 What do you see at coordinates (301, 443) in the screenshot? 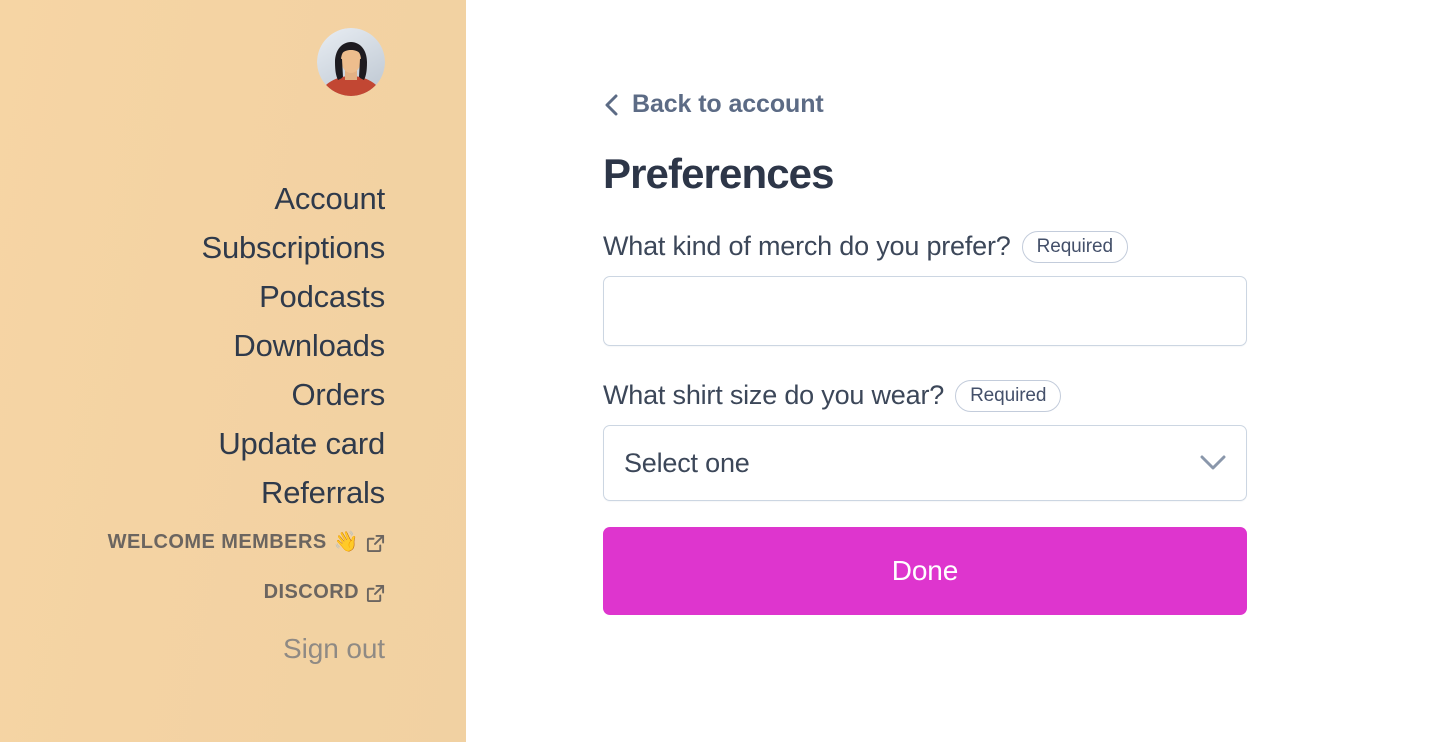
I see `sidebar-item-update-card: Update card` at bounding box center [301, 443].